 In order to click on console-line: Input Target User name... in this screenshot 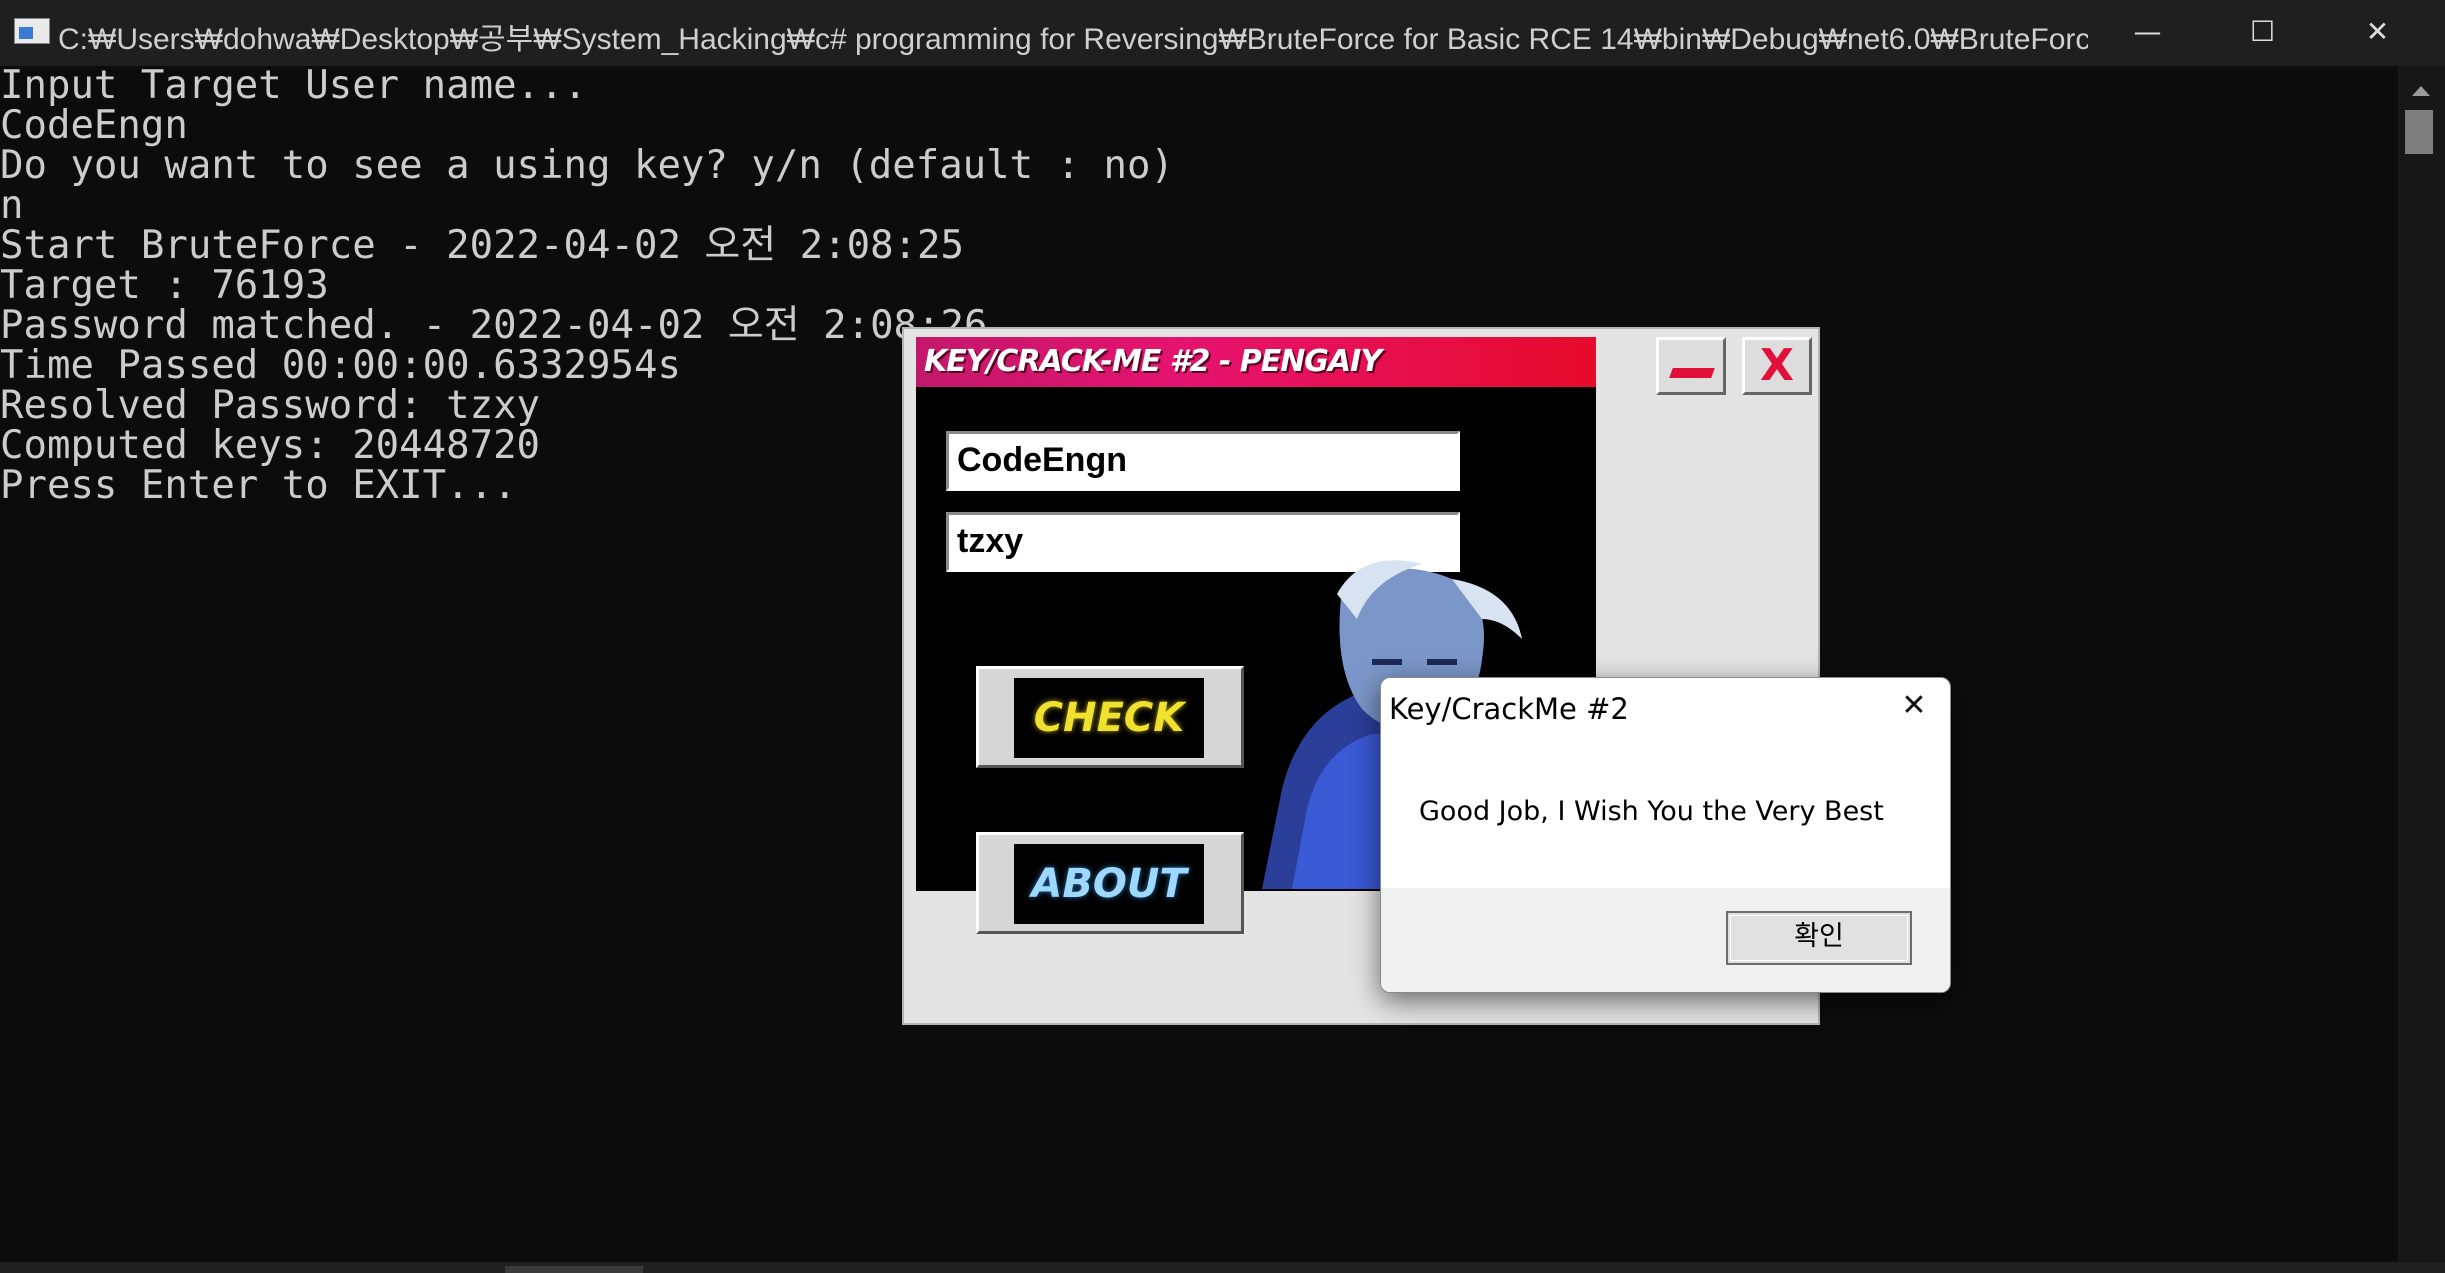, I will do `click(293, 85)`.